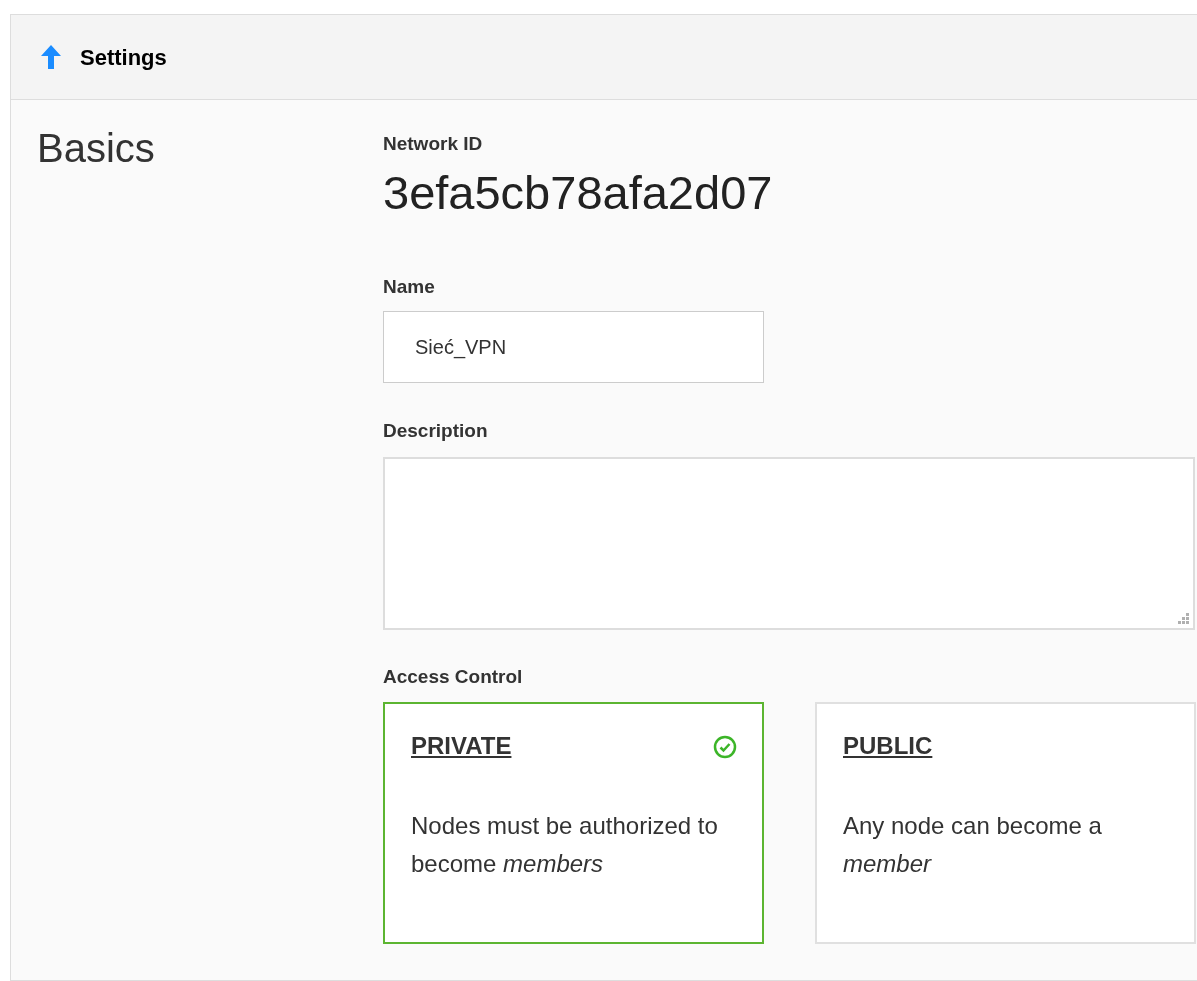  I want to click on section-title: Basics, so click(96, 148).